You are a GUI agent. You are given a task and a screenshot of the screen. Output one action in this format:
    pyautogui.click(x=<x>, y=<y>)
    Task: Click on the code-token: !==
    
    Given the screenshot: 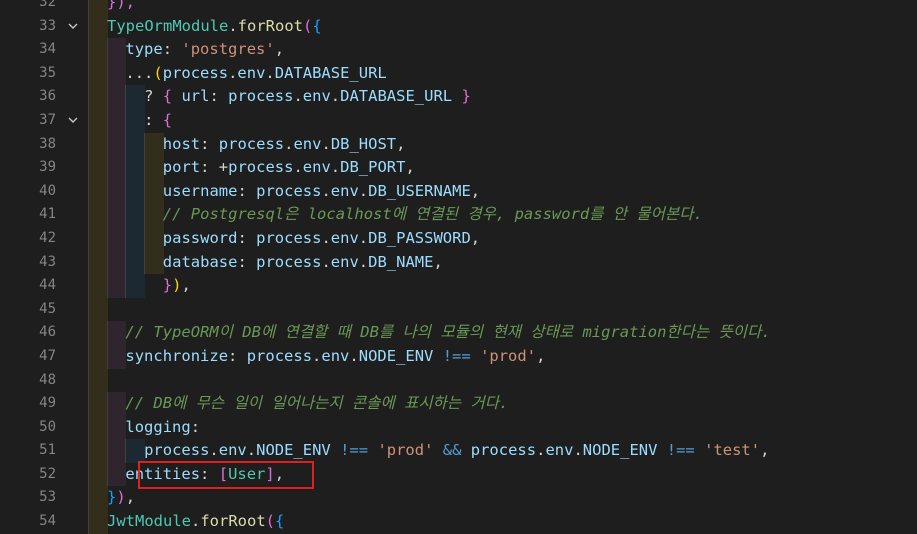 What is the action you would take?
    pyautogui.click(x=457, y=355)
    